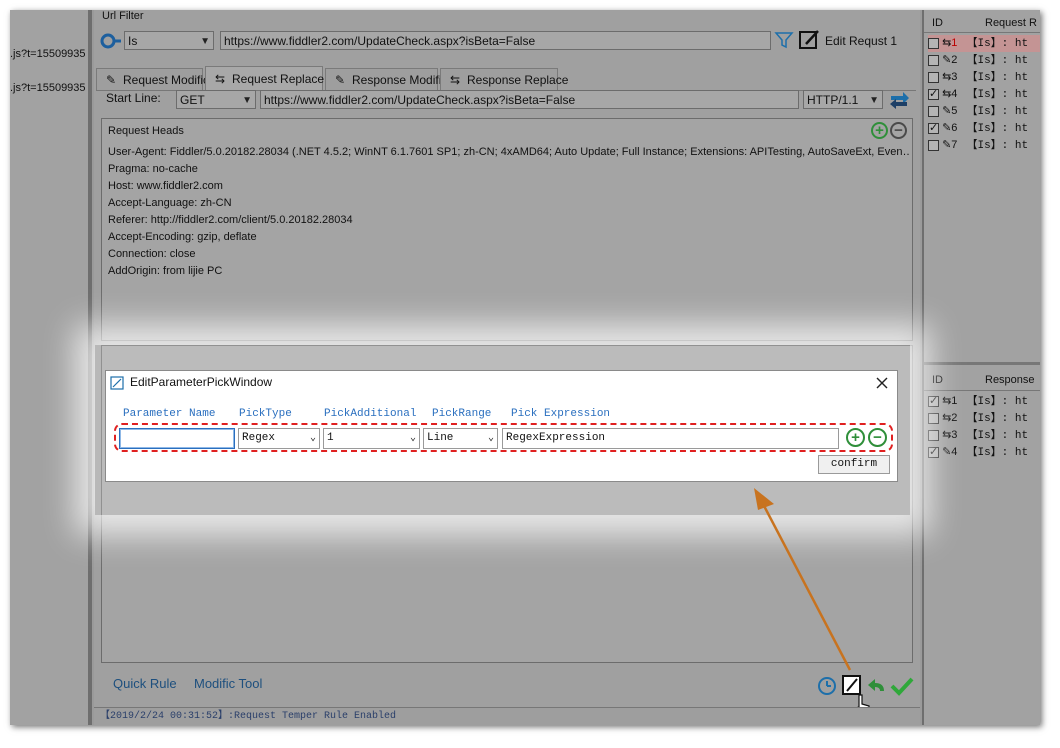 This screenshot has height=748, width=1060. Describe the element at coordinates (145, 683) in the screenshot. I see `quick-rule-tab: Quick Rule` at that location.